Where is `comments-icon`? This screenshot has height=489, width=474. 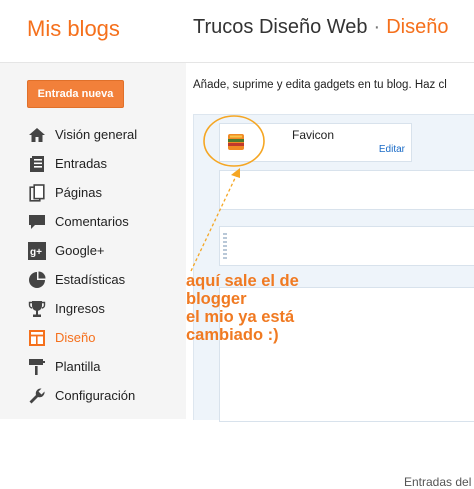 comments-icon is located at coordinates (37, 222).